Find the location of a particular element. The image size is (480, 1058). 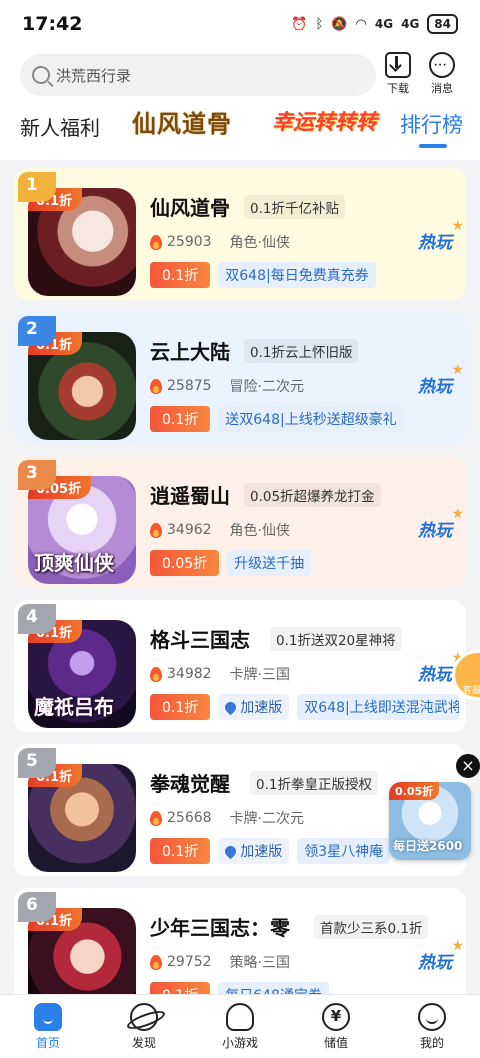

game-thumbnail: 0.05折 顶爽仙侠 is located at coordinates (82, 530).